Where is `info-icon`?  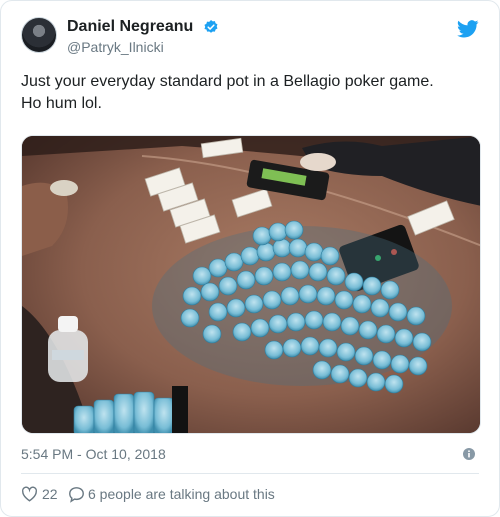 info-icon is located at coordinates (469, 454).